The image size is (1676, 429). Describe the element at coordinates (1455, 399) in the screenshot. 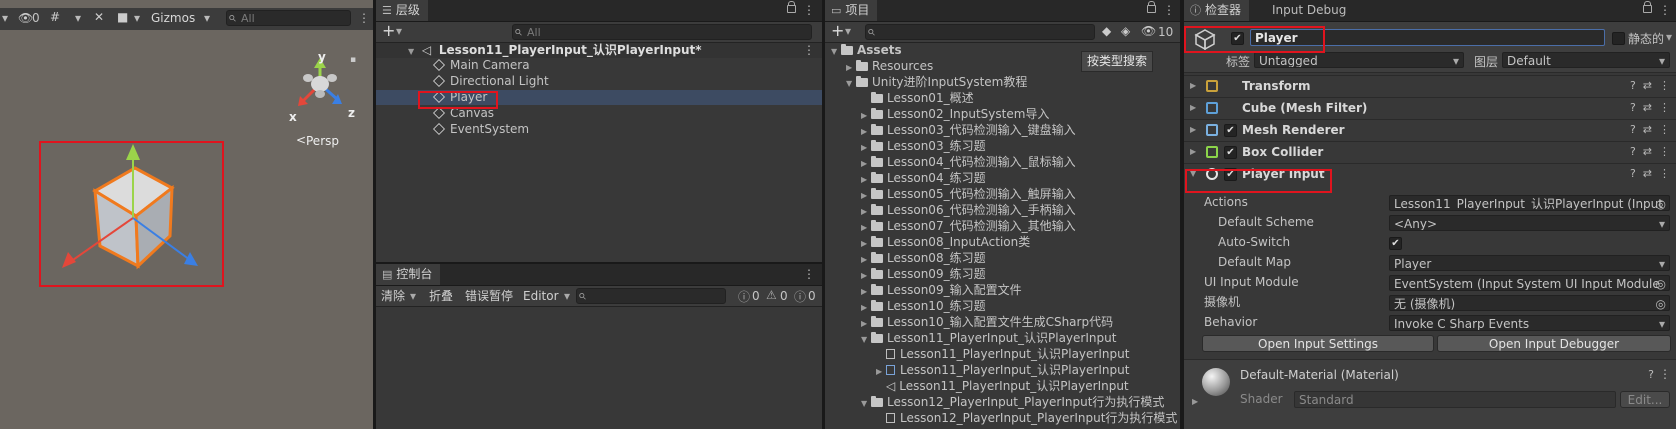

I see `shader-dropdown: Standard` at that location.